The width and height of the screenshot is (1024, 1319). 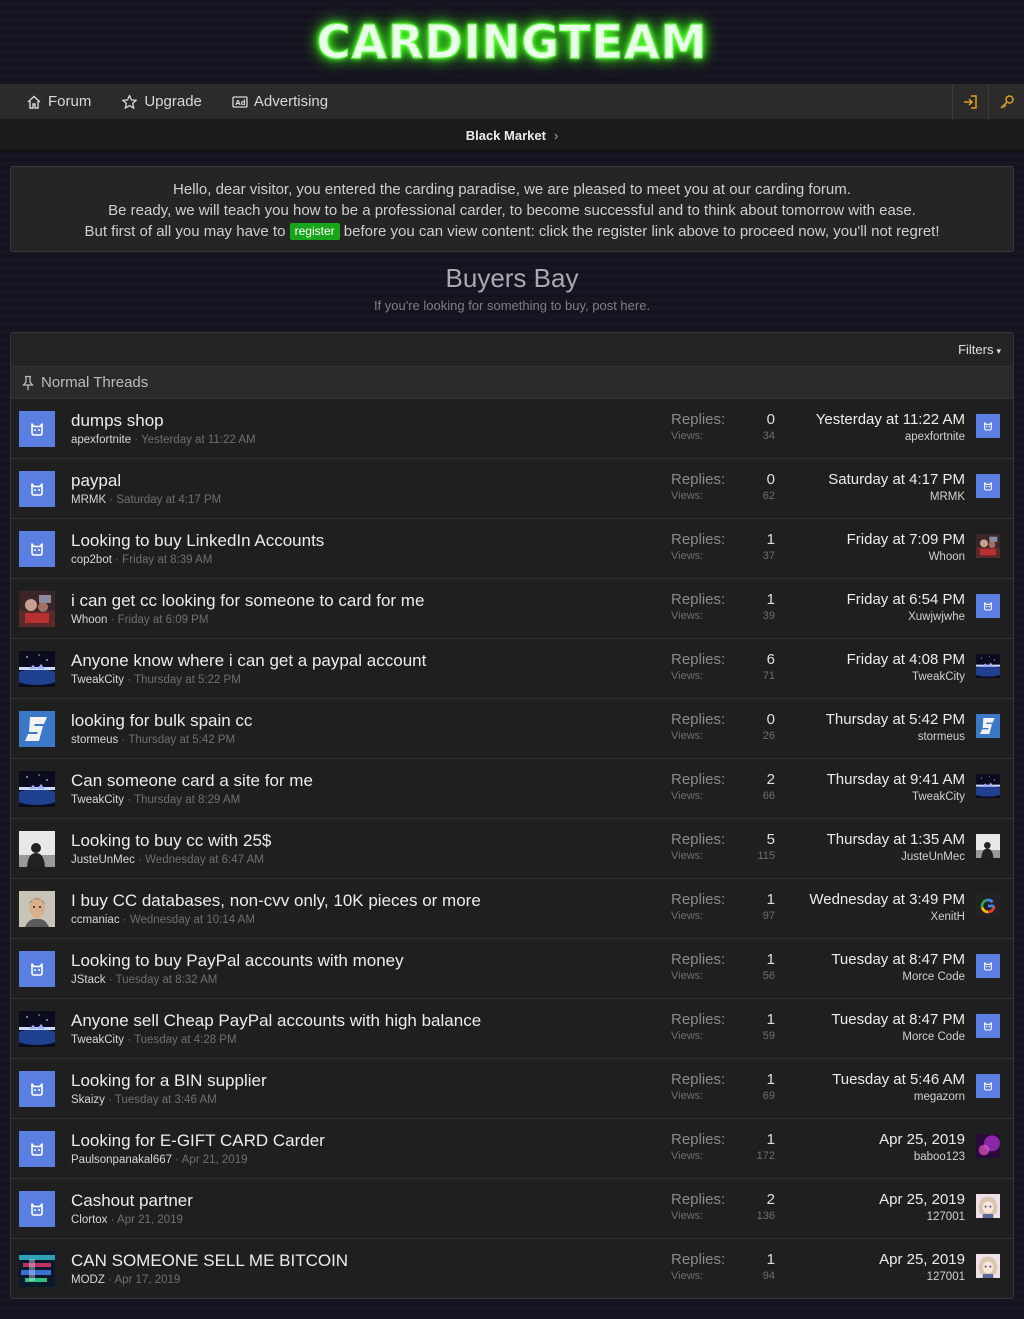 I want to click on thread-start-date: Tuesday at 3:46 AM, so click(x=166, y=1100).